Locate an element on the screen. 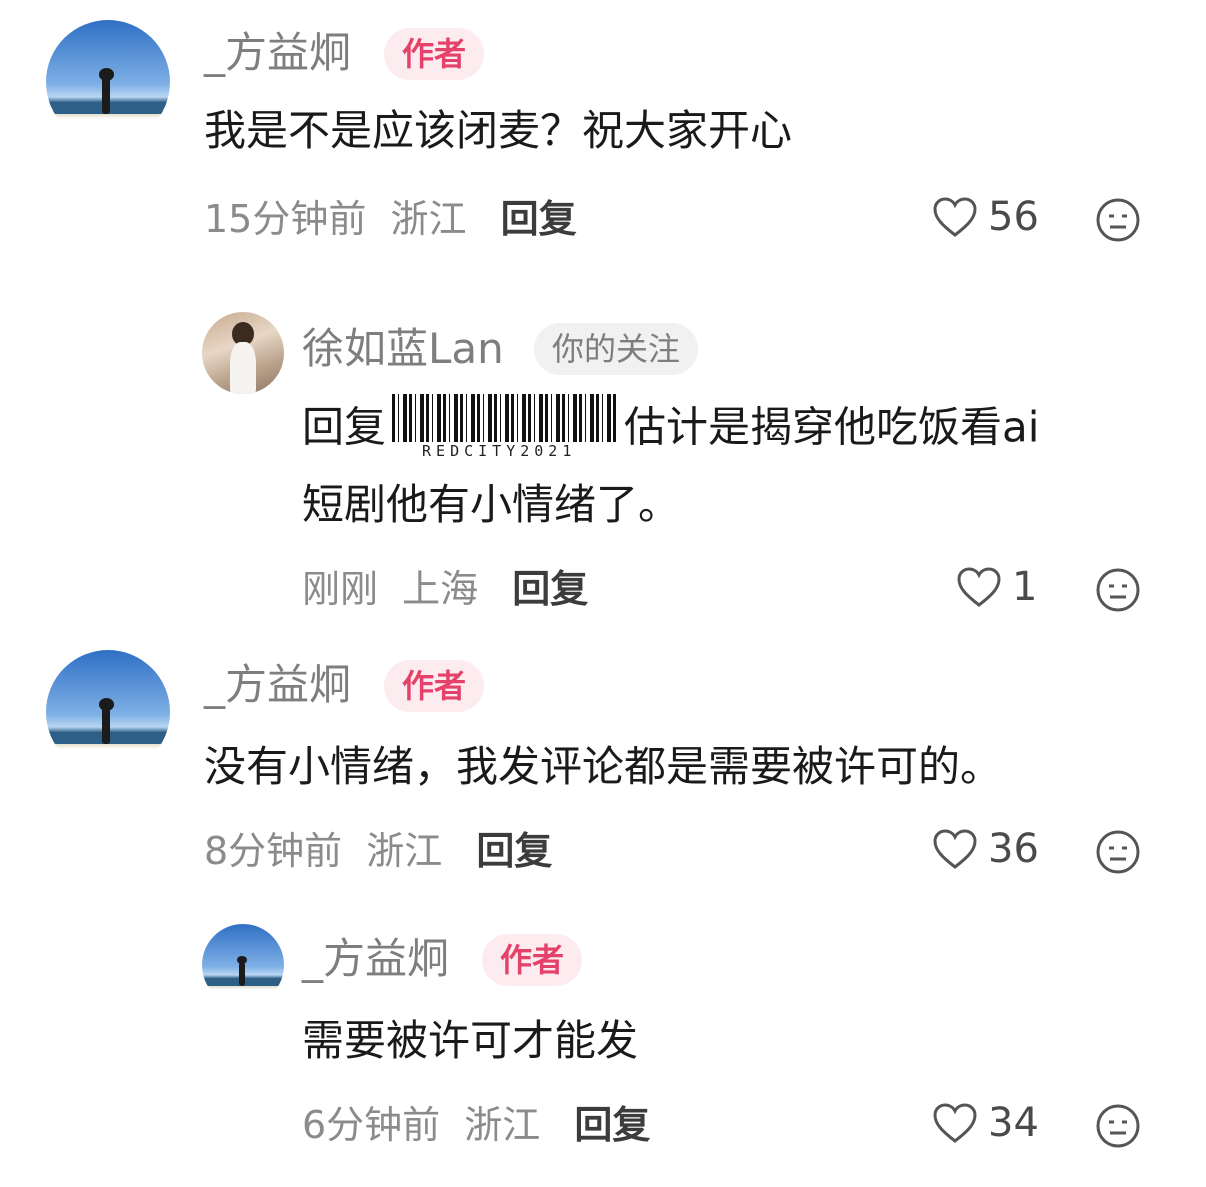 This screenshot has height=1187, width=1206. timestamp: 6分钟前 is located at coordinates (371, 1125).